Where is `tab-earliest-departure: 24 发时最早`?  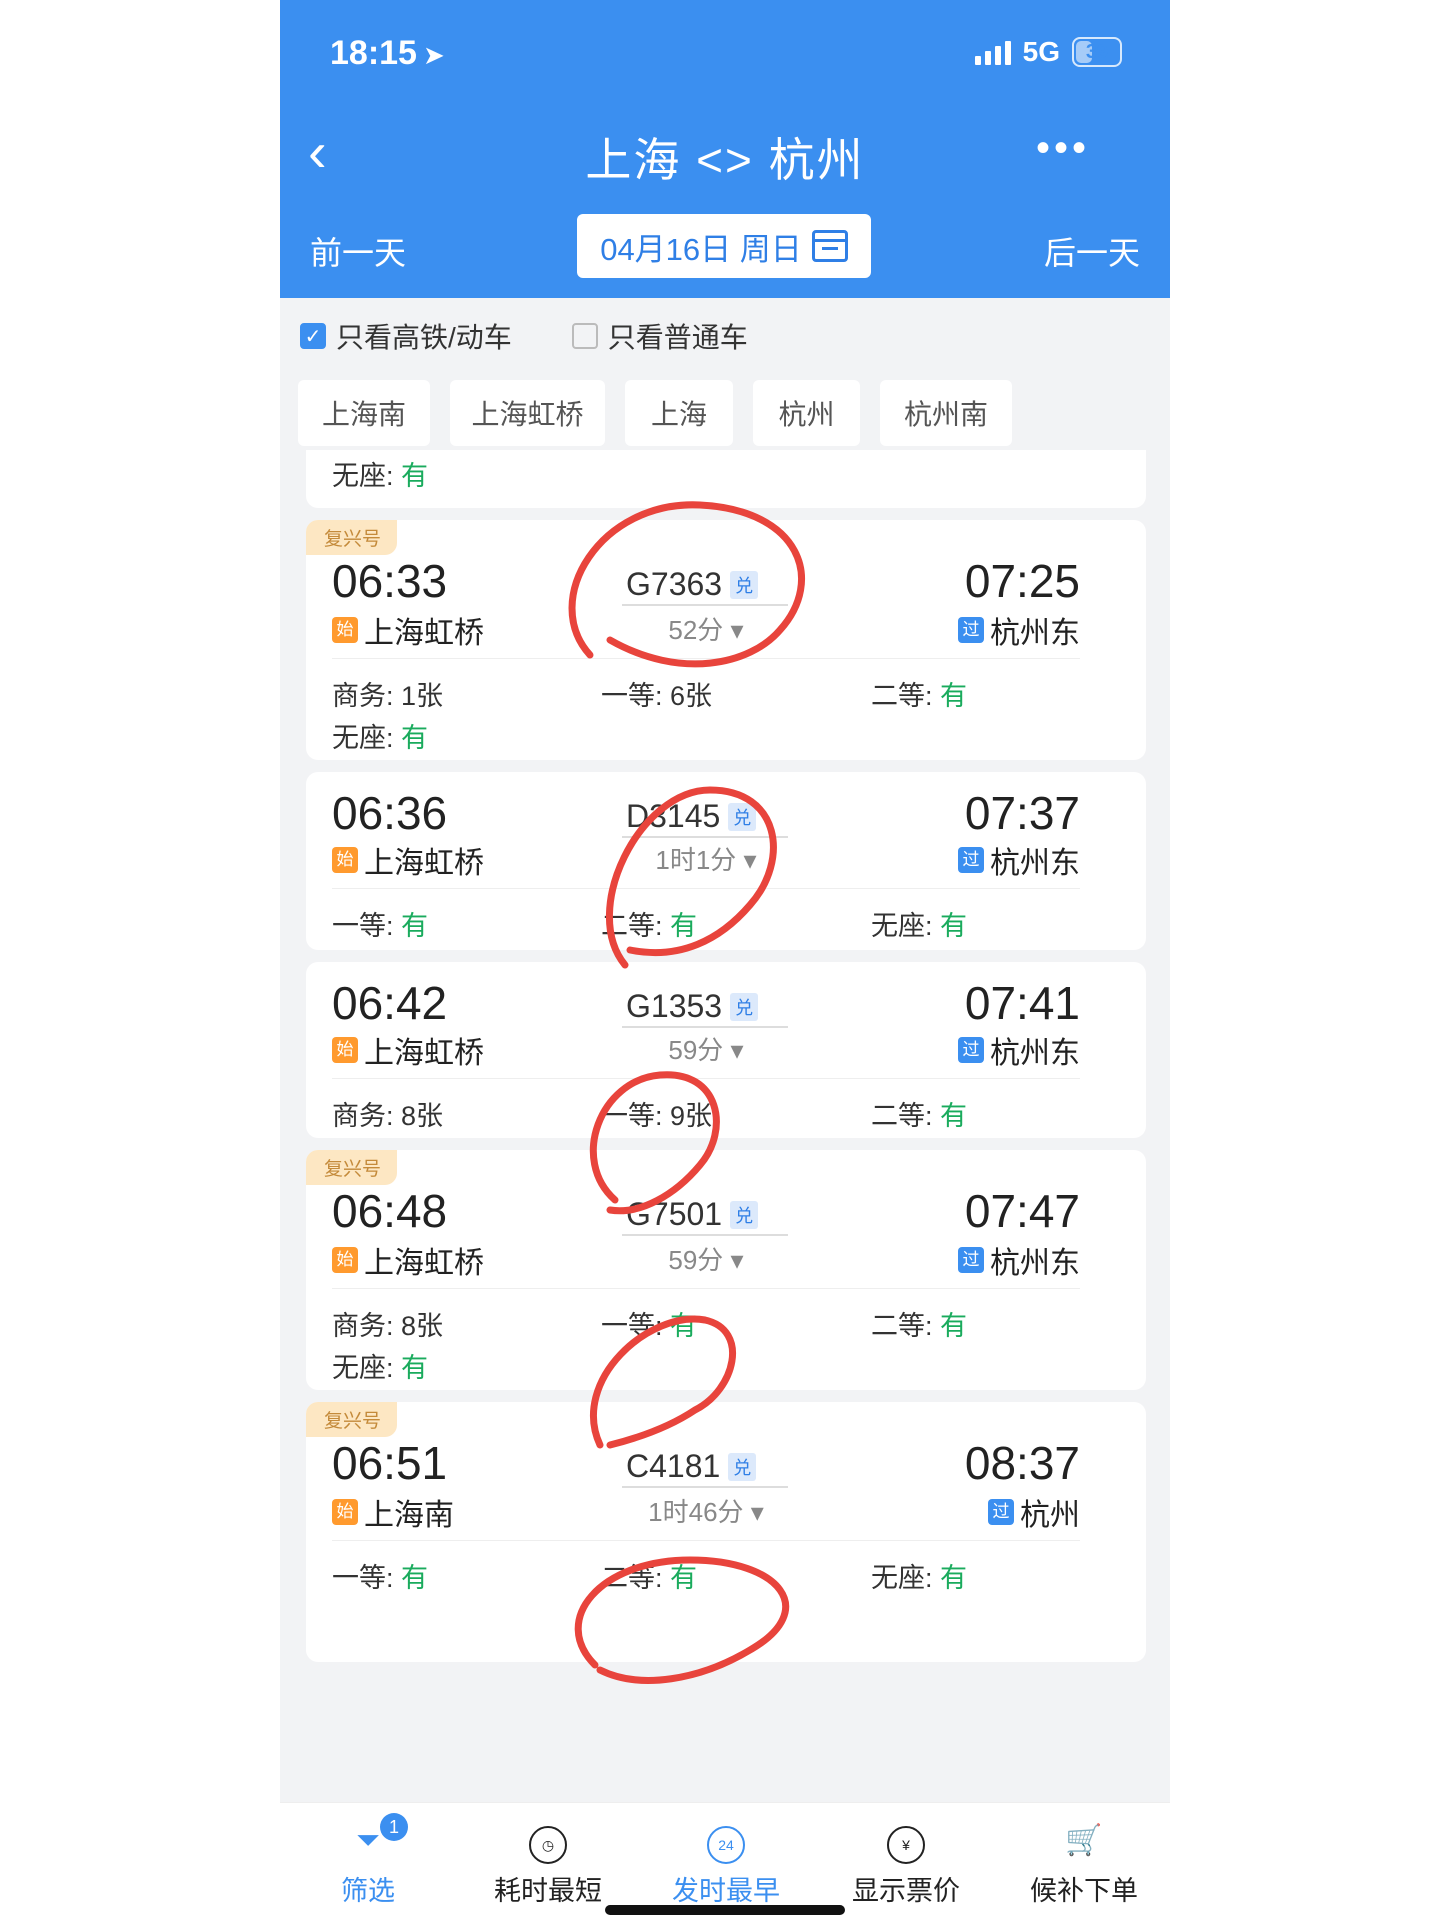 tab-earliest-departure: 24 发时最早 is located at coordinates (726, 1864).